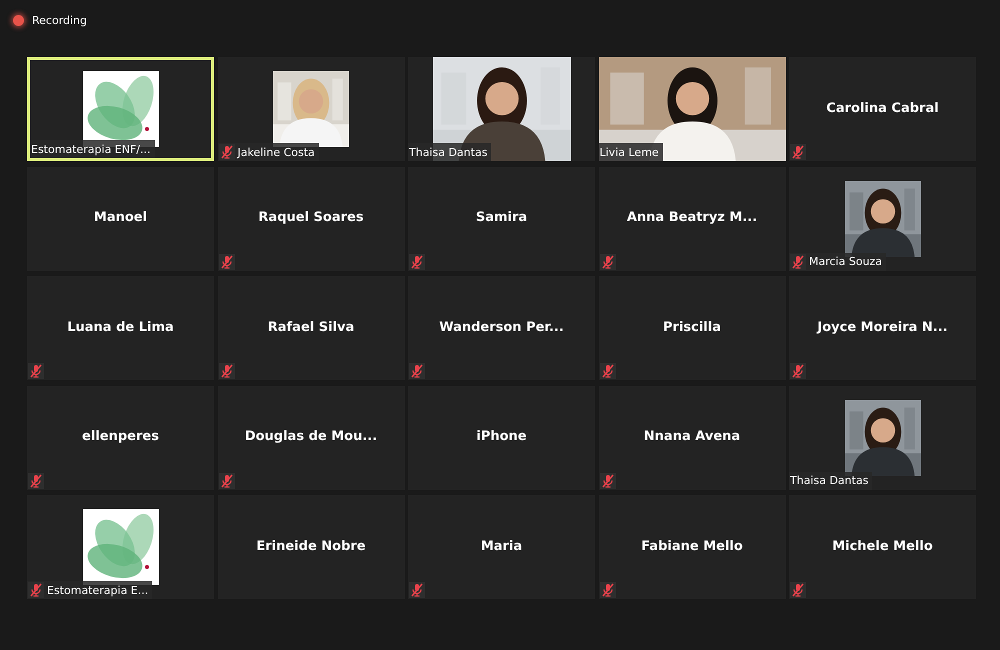 The image size is (1000, 650). I want to click on video-tile: Raquel Soares, so click(311, 218).